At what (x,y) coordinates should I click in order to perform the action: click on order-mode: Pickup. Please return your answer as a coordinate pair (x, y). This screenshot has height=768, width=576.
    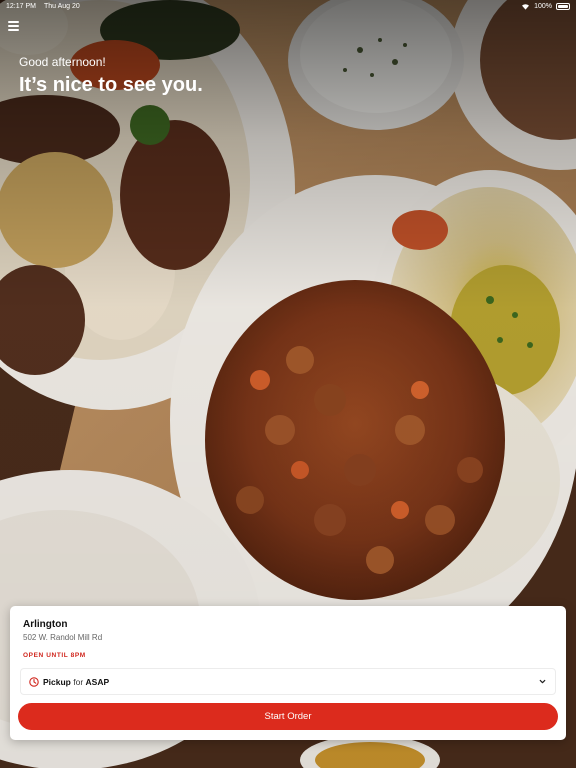
    Looking at the image, I should click on (57, 681).